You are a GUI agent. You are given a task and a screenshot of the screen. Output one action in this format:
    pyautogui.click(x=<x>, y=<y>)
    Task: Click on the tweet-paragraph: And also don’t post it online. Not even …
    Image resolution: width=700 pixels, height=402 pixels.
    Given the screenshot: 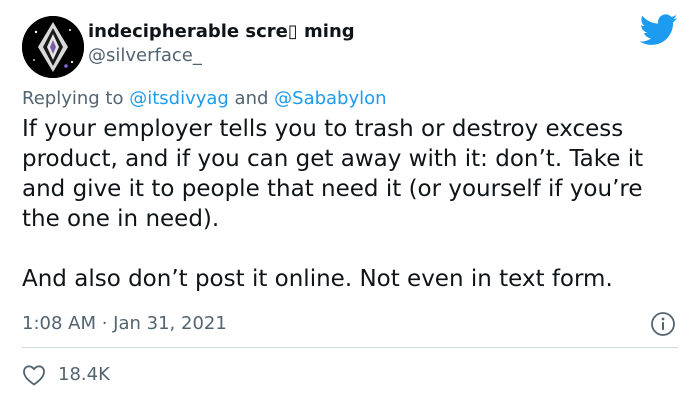 What is the action you would take?
    pyautogui.click(x=317, y=279)
    